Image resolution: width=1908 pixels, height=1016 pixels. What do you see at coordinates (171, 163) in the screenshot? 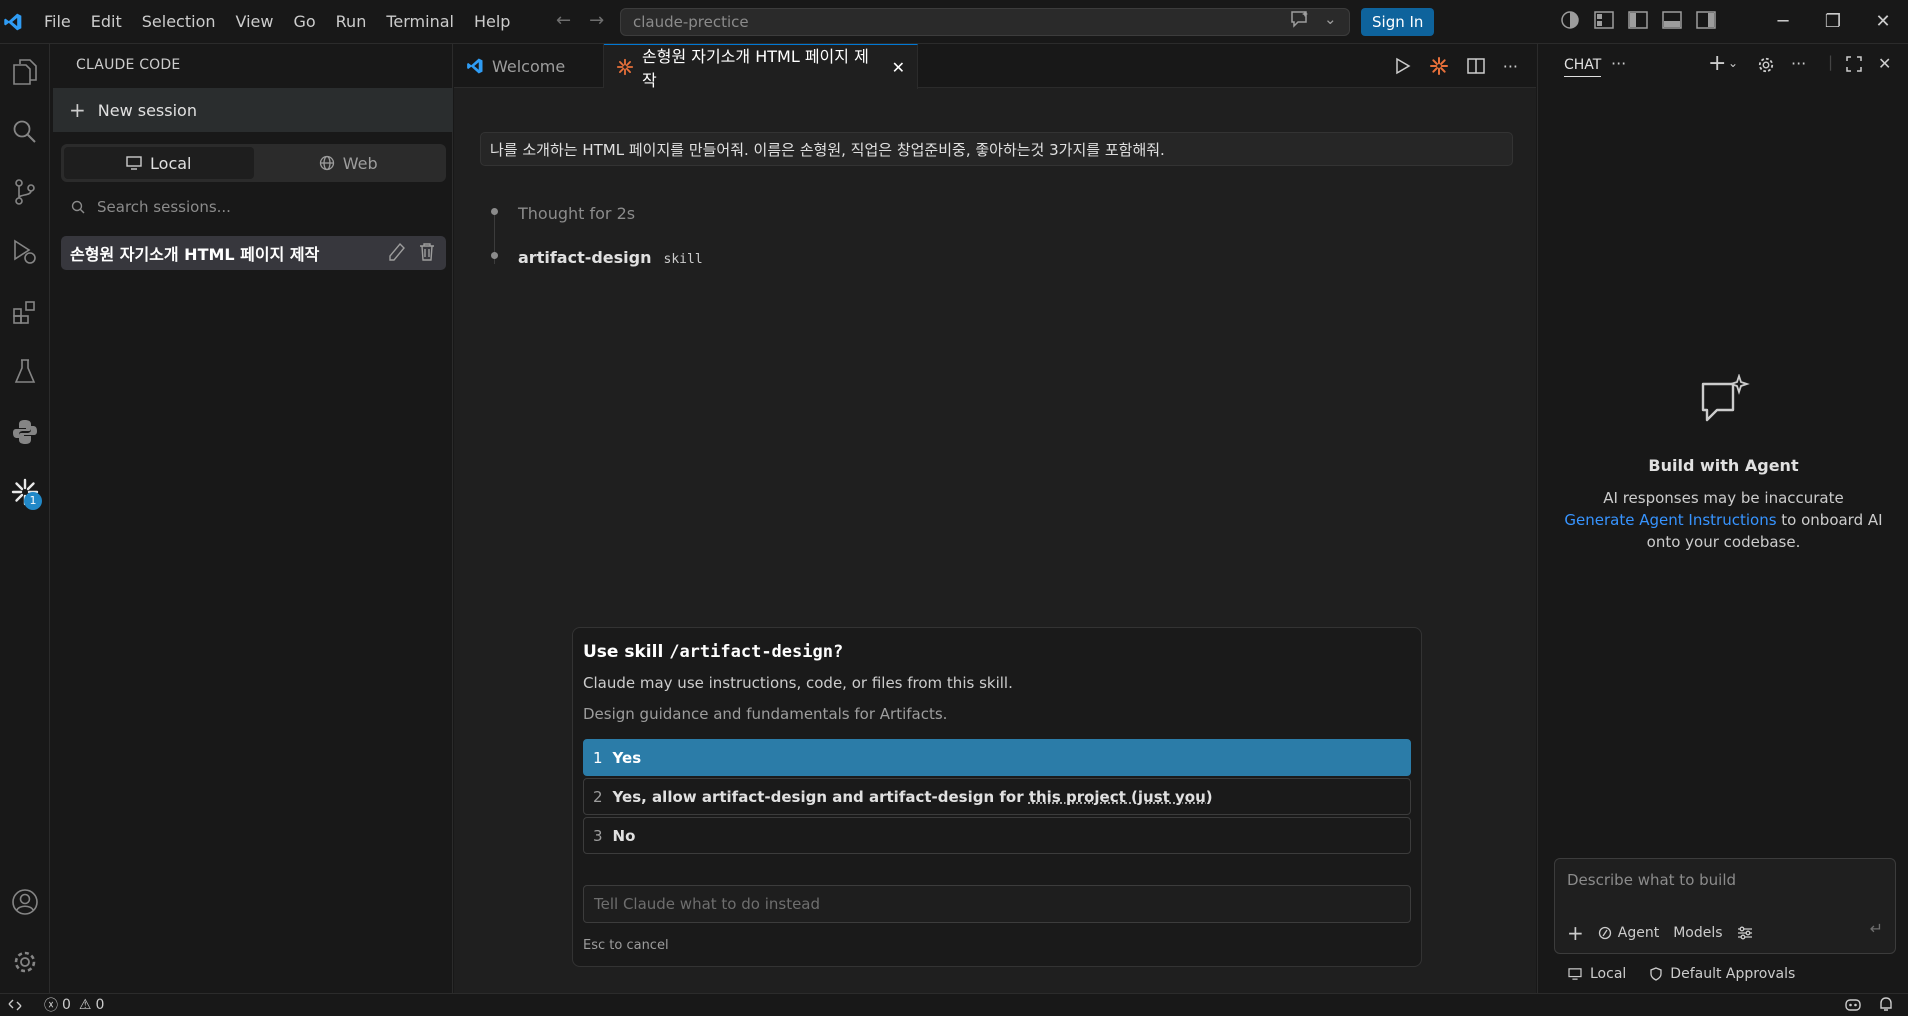
I see `local-toggle-label: Local` at bounding box center [171, 163].